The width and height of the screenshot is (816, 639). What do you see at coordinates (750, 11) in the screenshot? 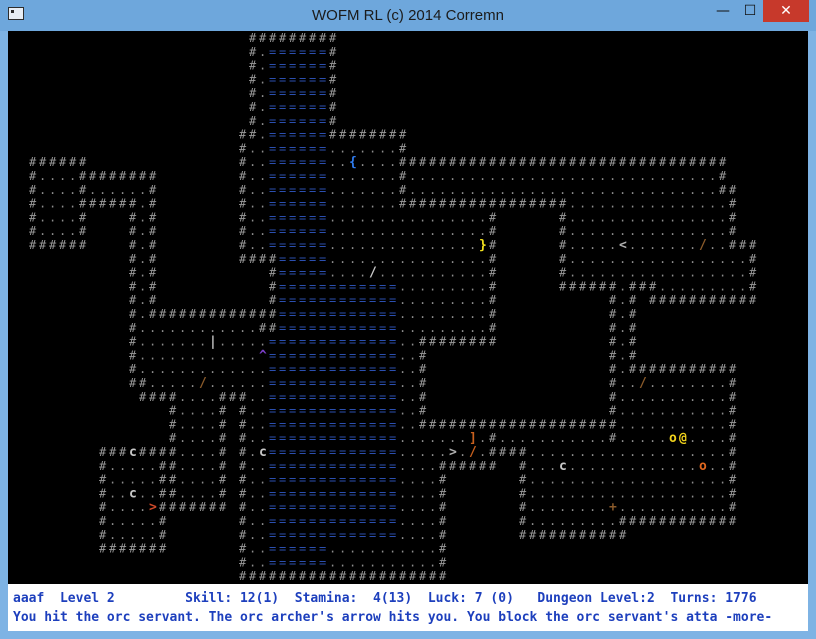
I see `maximize-button: ☐` at bounding box center [750, 11].